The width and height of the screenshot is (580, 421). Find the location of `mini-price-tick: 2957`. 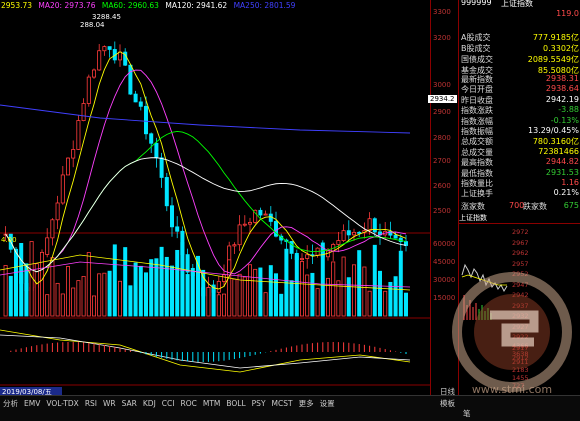

mini-price-tick: 2957 is located at coordinates (520, 263).